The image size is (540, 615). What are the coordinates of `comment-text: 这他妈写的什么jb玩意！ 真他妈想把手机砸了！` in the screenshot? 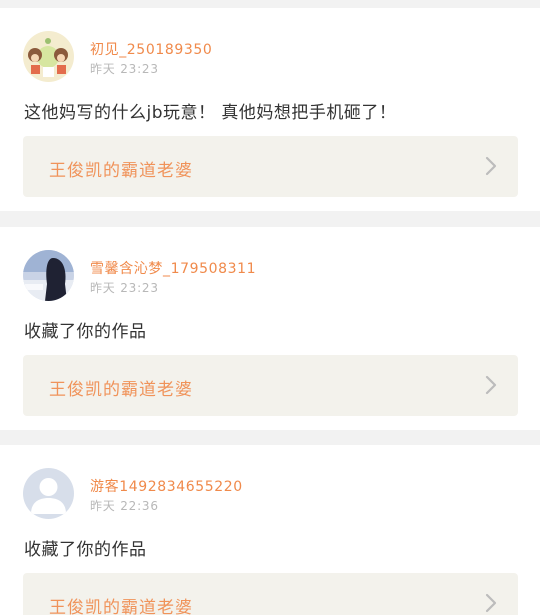 It's located at (210, 113).